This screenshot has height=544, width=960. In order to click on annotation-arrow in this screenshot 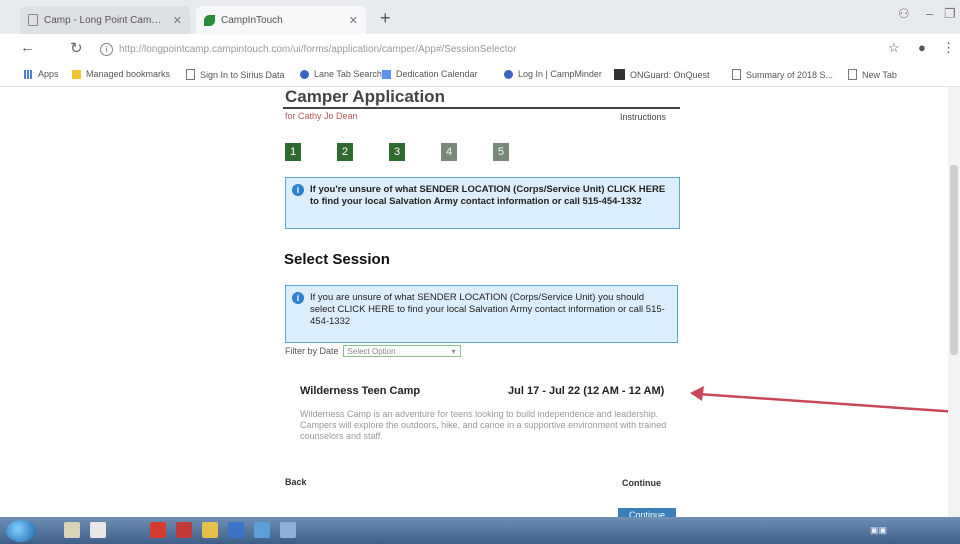, I will do `click(824, 400)`.